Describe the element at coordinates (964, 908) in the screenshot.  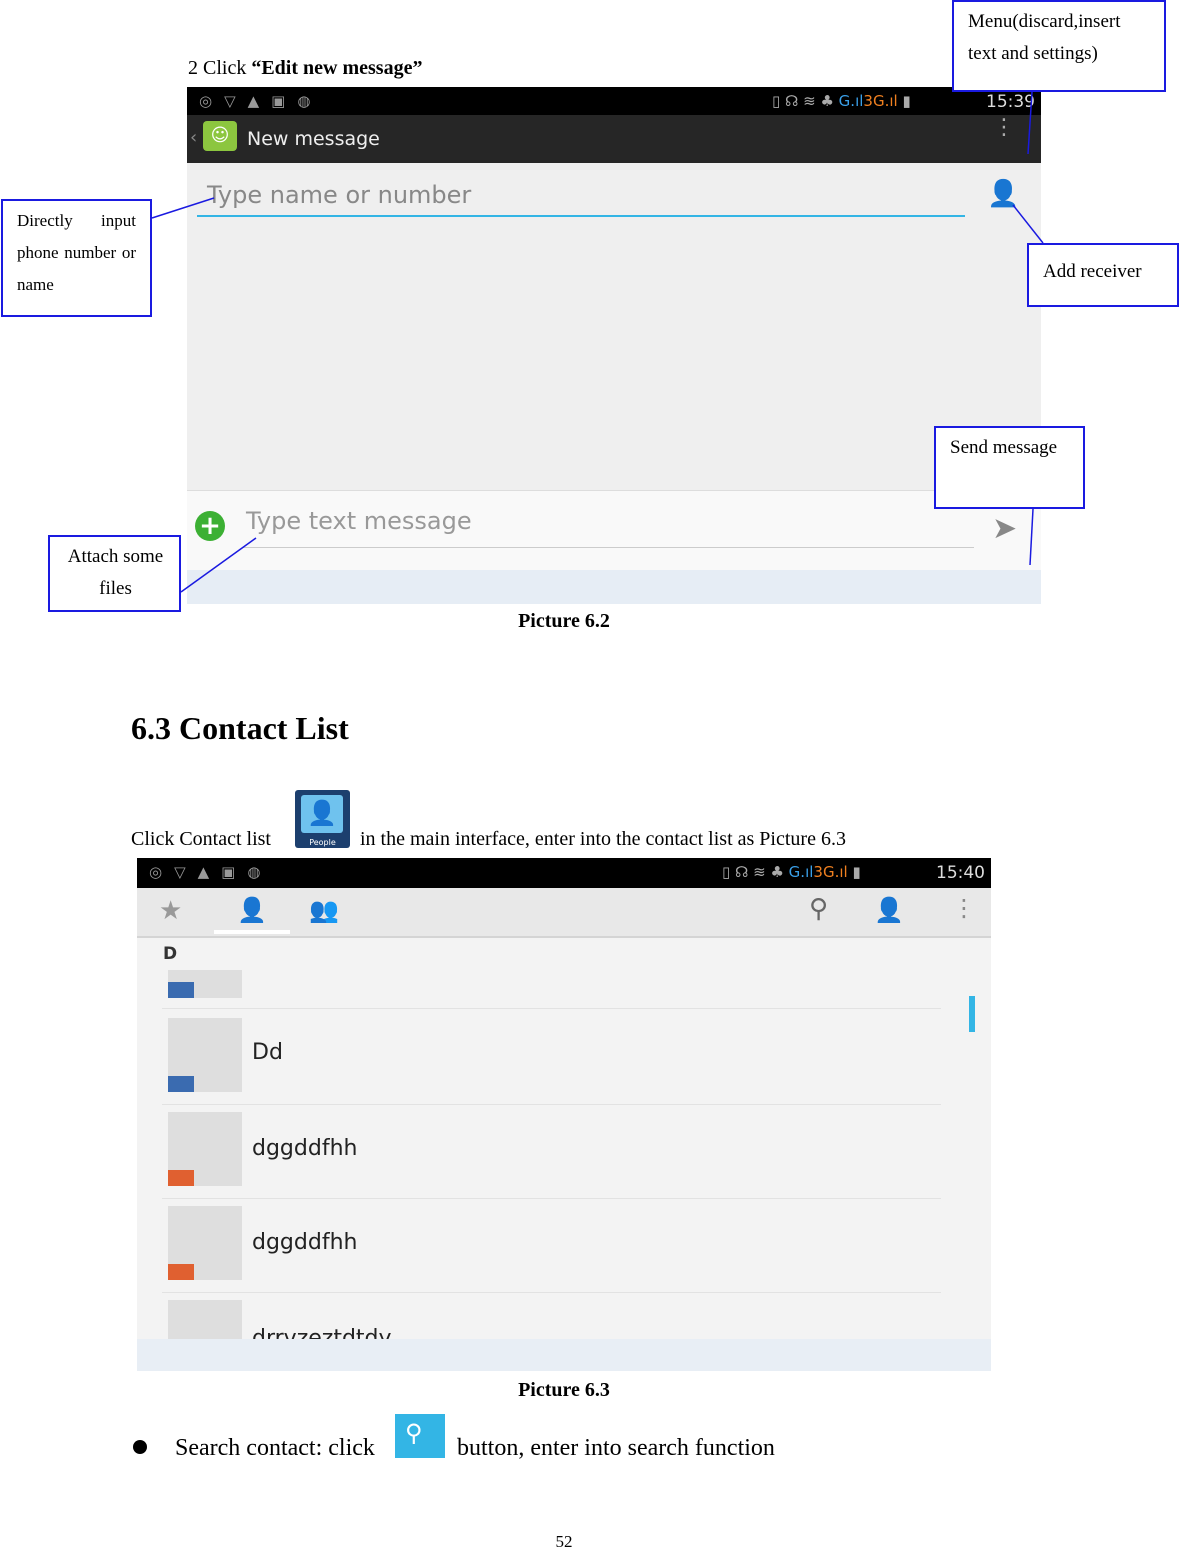
I see `overflow-menu-icon: ⋮` at that location.